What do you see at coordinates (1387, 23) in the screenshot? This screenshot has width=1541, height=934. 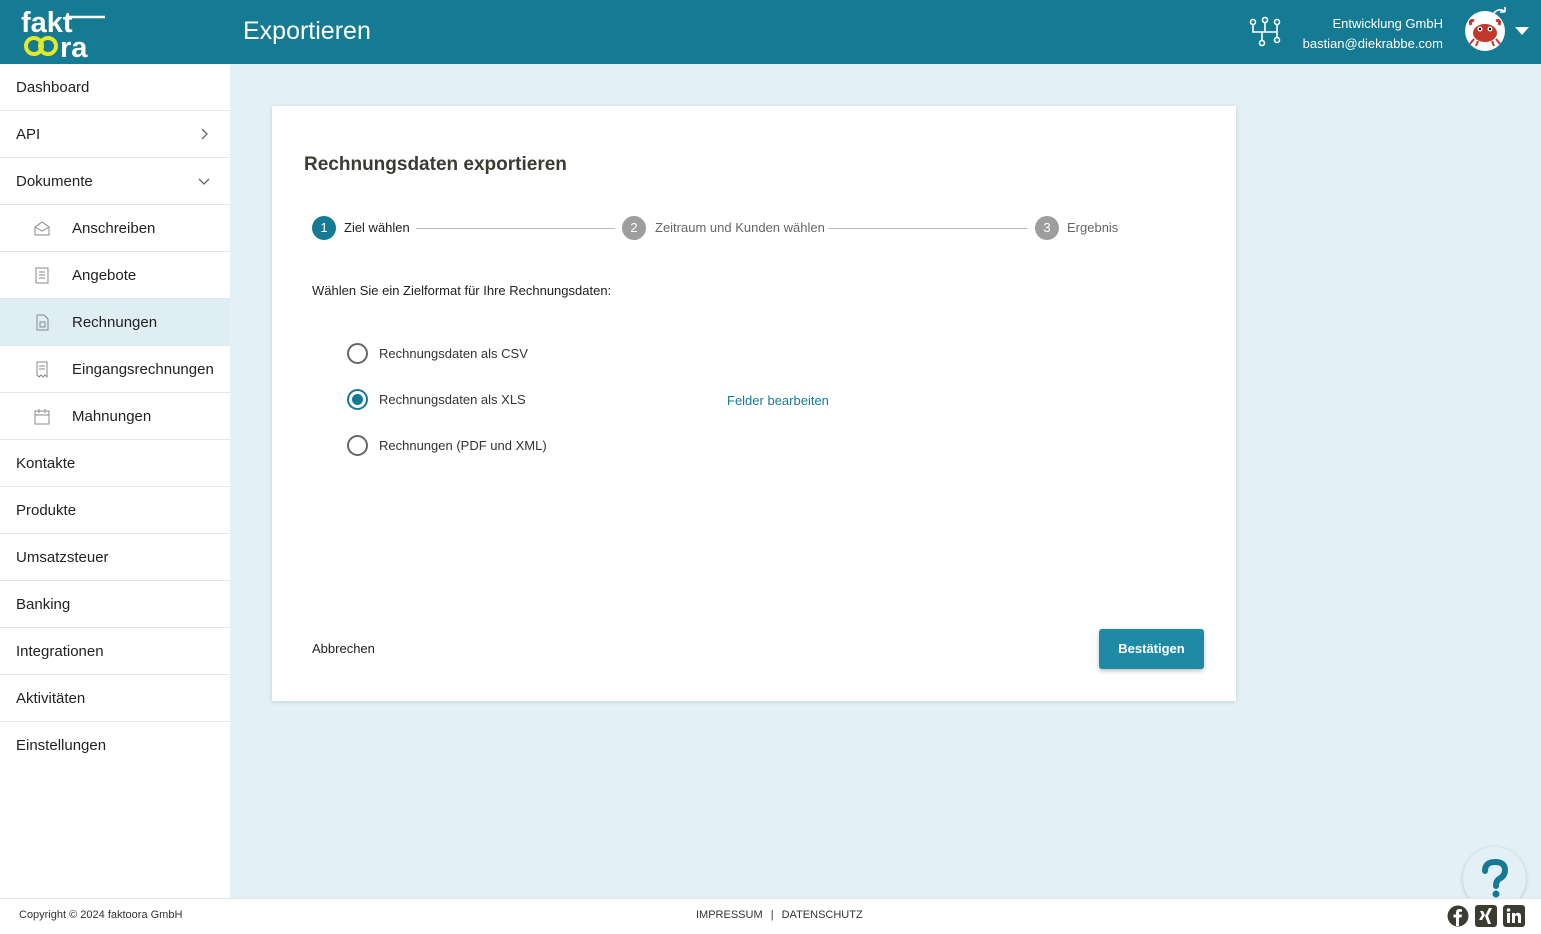 I see `company-name: Entwicklung GmbH` at bounding box center [1387, 23].